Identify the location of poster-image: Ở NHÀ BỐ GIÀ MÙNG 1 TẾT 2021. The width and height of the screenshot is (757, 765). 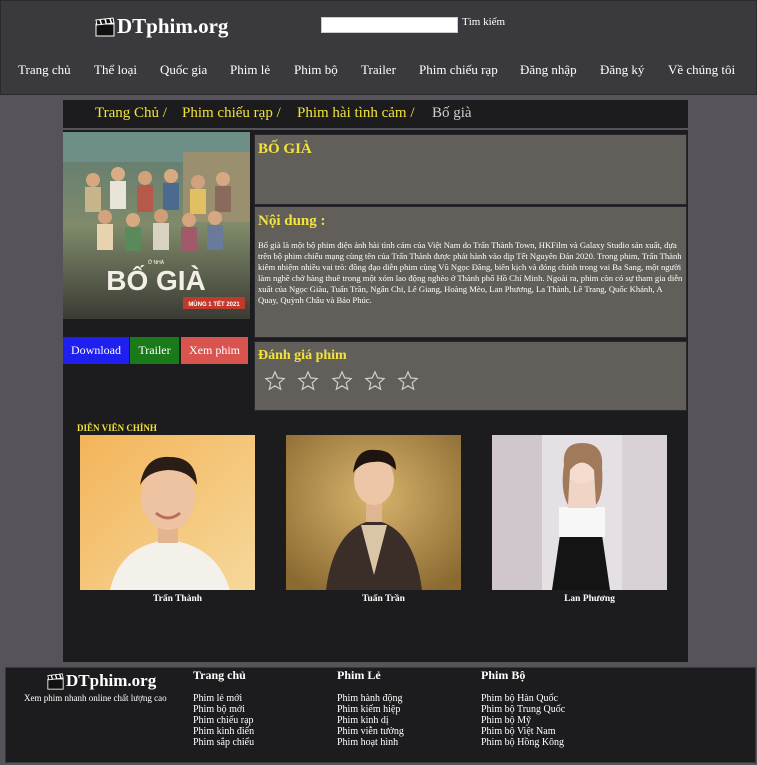
(156, 225).